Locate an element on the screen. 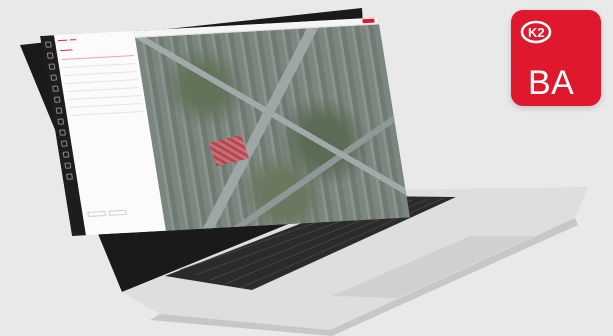 The width and height of the screenshot is (613, 336). k2-logo-icon: K2 is located at coordinates (537, 32).